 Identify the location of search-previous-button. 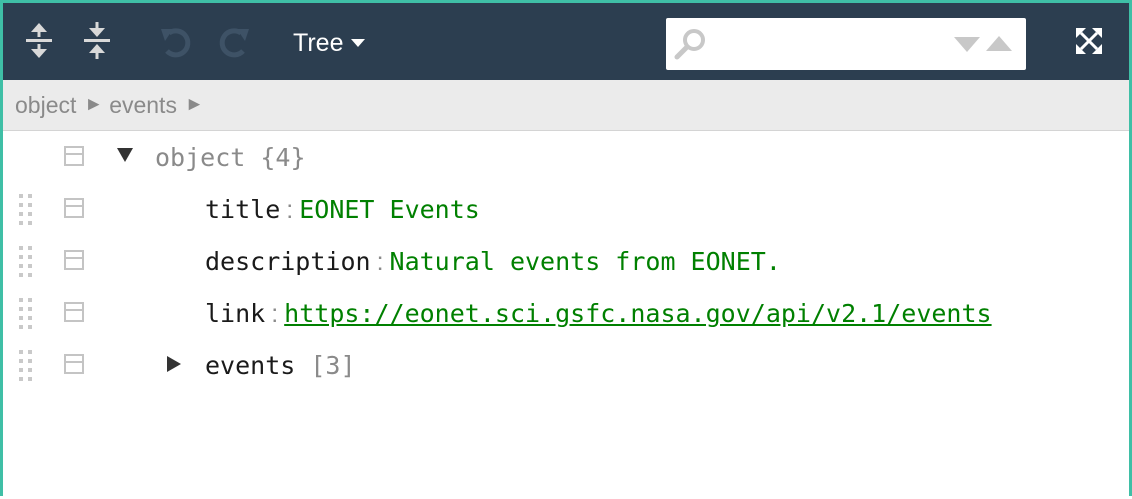
(999, 43).